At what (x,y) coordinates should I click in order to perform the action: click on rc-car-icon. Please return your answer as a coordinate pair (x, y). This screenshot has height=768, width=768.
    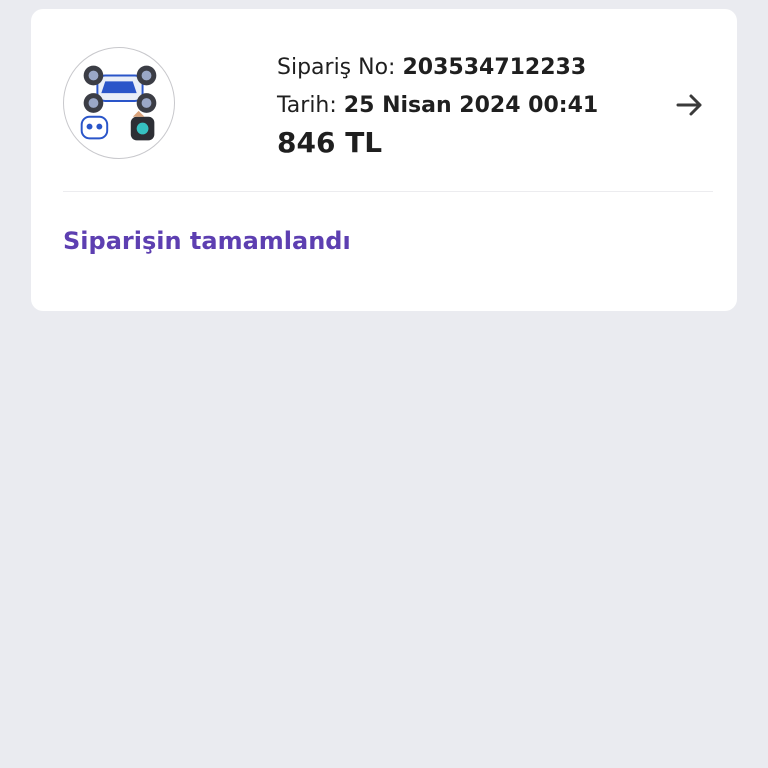
    Looking at the image, I should click on (118, 103).